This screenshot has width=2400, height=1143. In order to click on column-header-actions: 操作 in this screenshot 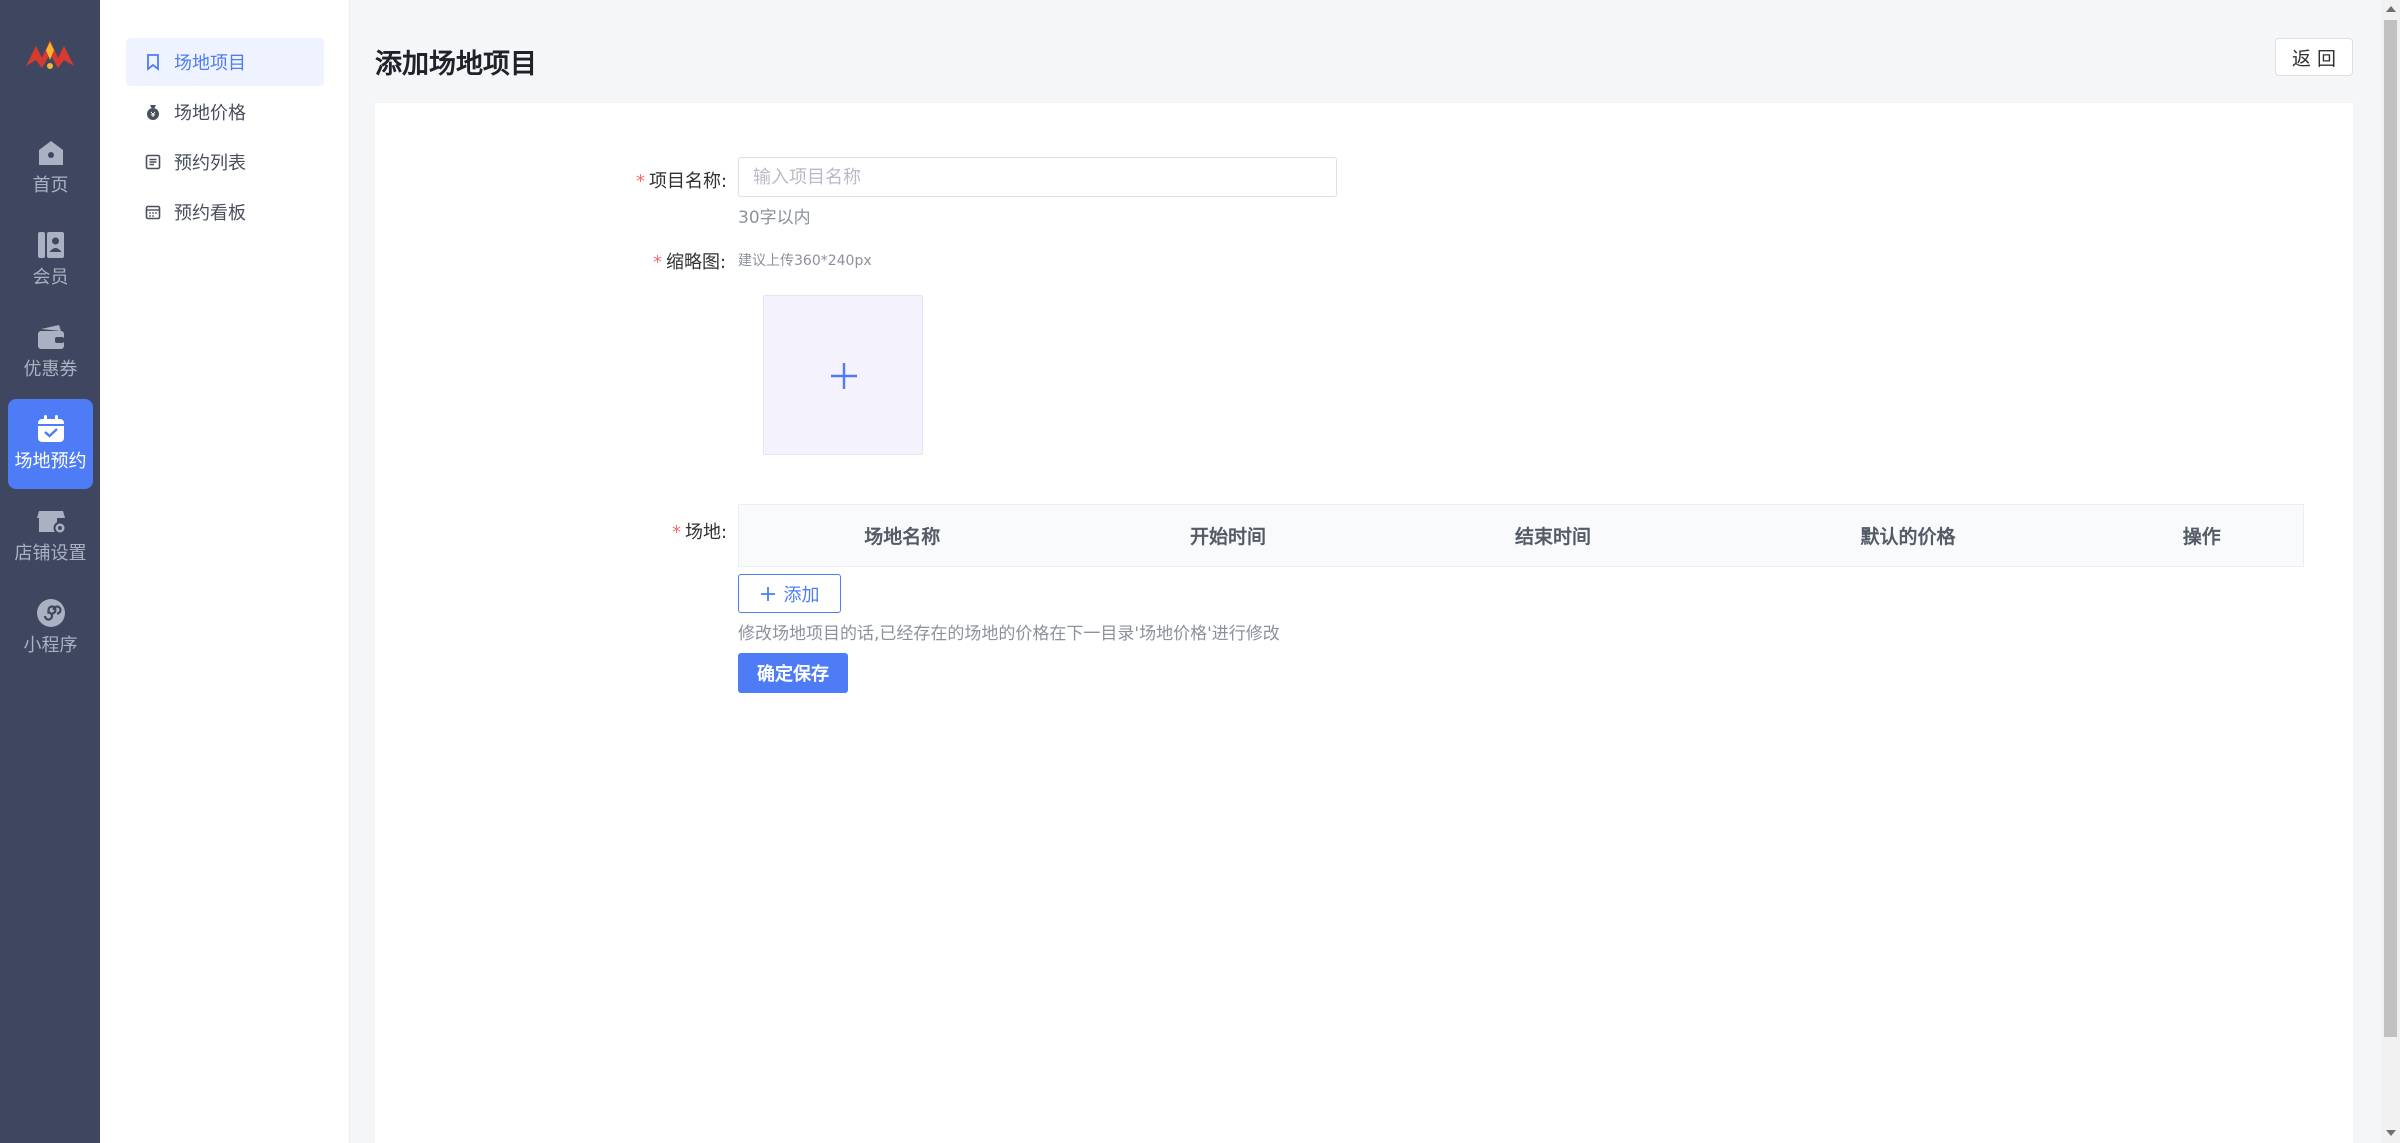, I will do `click(2202, 535)`.